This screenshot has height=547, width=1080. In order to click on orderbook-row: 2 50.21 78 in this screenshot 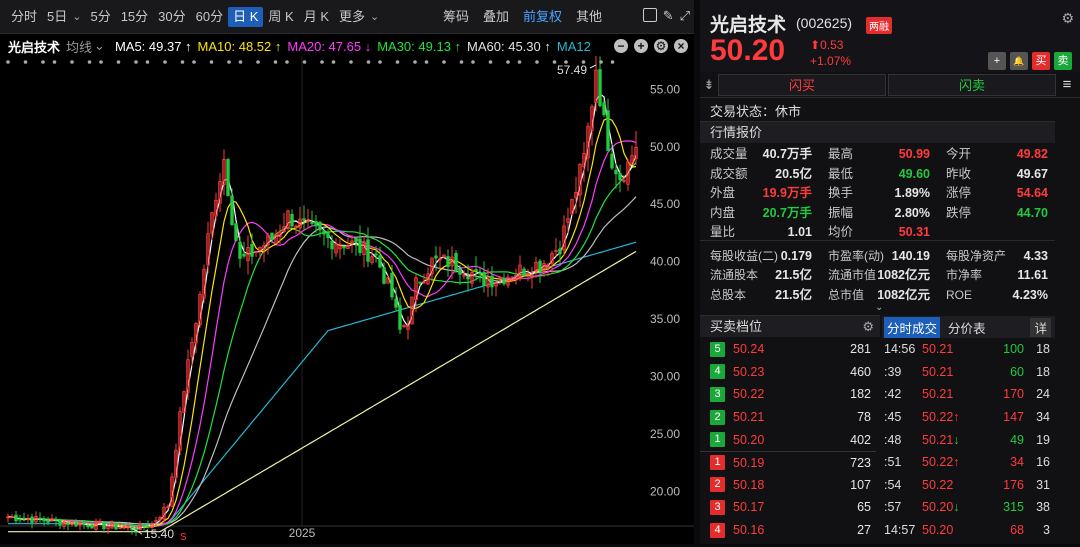, I will do `click(788, 417)`.